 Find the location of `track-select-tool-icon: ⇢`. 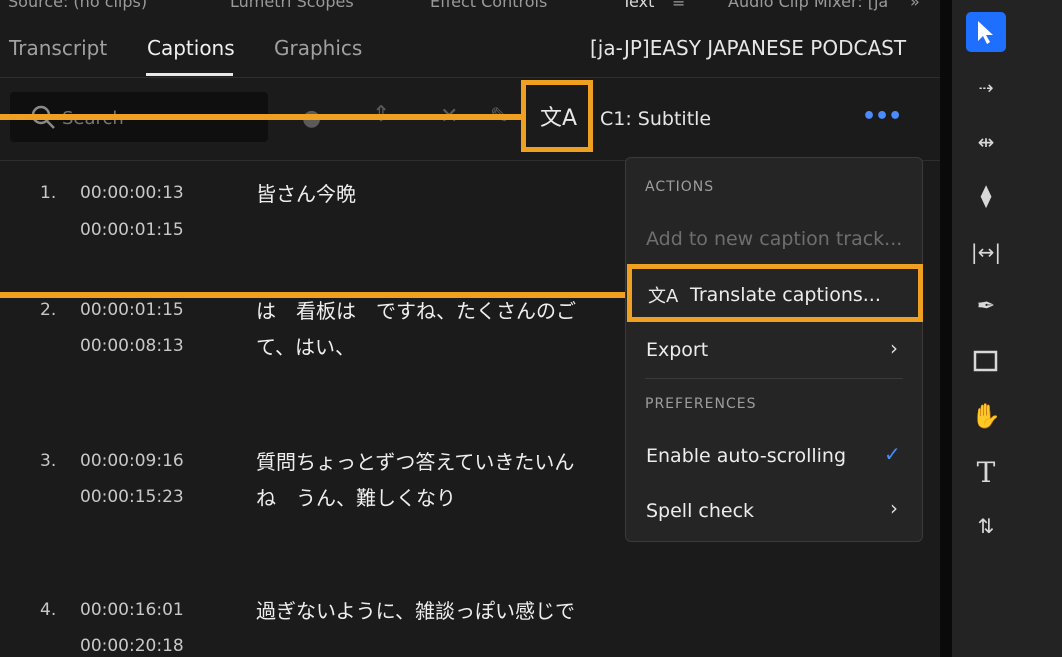

track-select-tool-icon: ⇢ is located at coordinates (986, 88).